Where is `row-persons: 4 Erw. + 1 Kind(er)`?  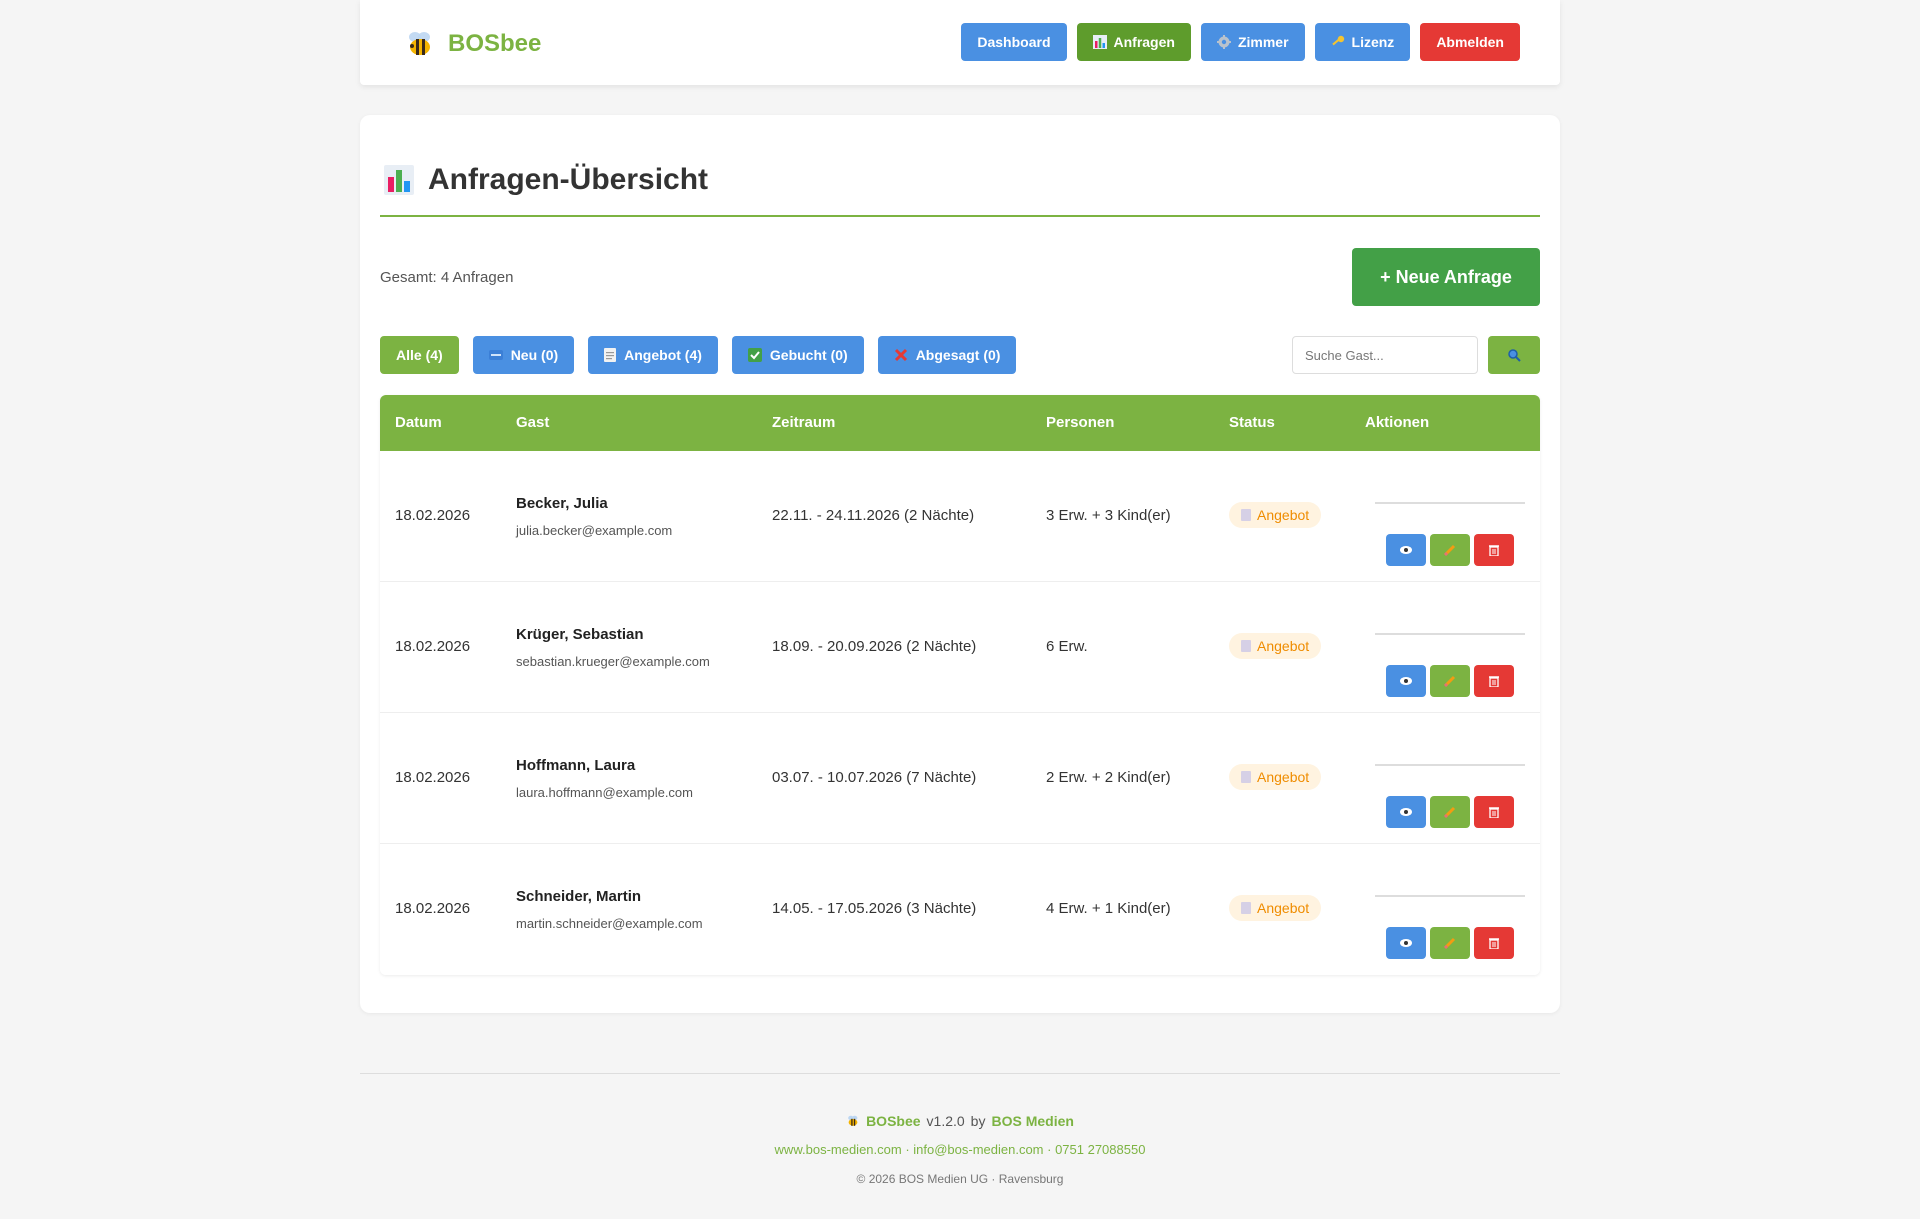 row-persons: 4 Erw. + 1 Kind(er) is located at coordinates (1108, 908).